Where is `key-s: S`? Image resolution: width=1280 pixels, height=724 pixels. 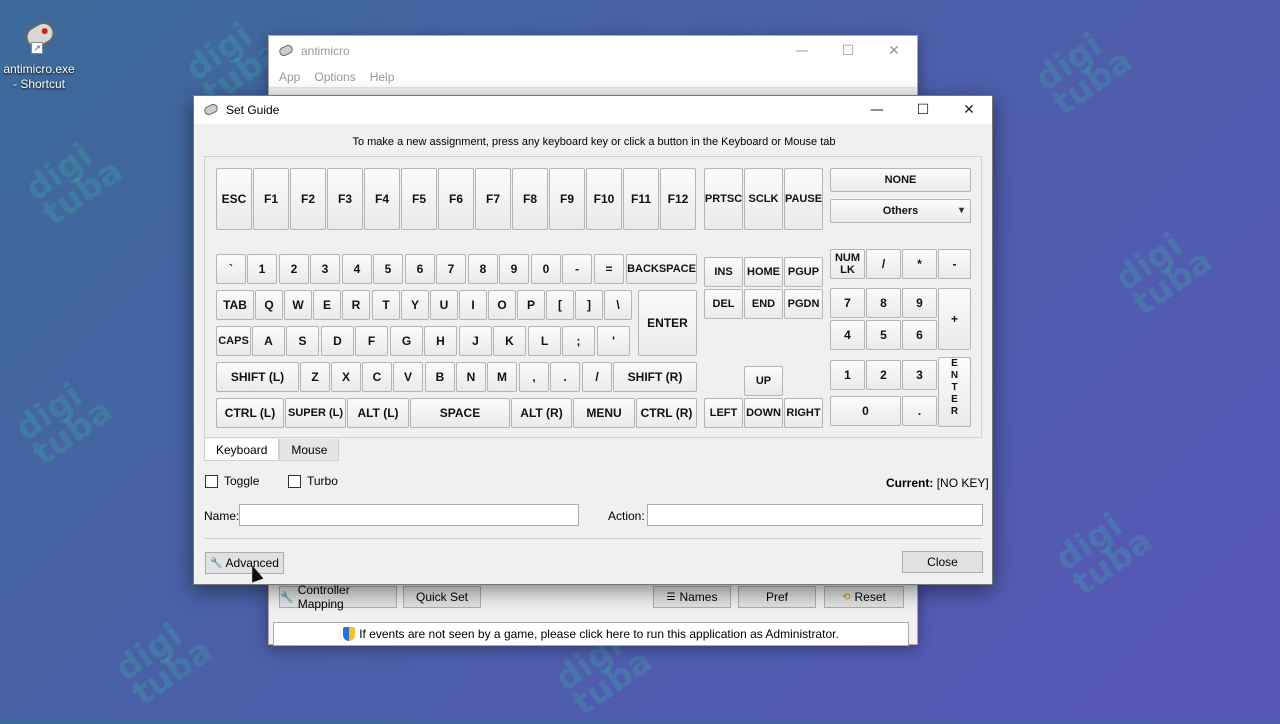 key-s: S is located at coordinates (302, 341).